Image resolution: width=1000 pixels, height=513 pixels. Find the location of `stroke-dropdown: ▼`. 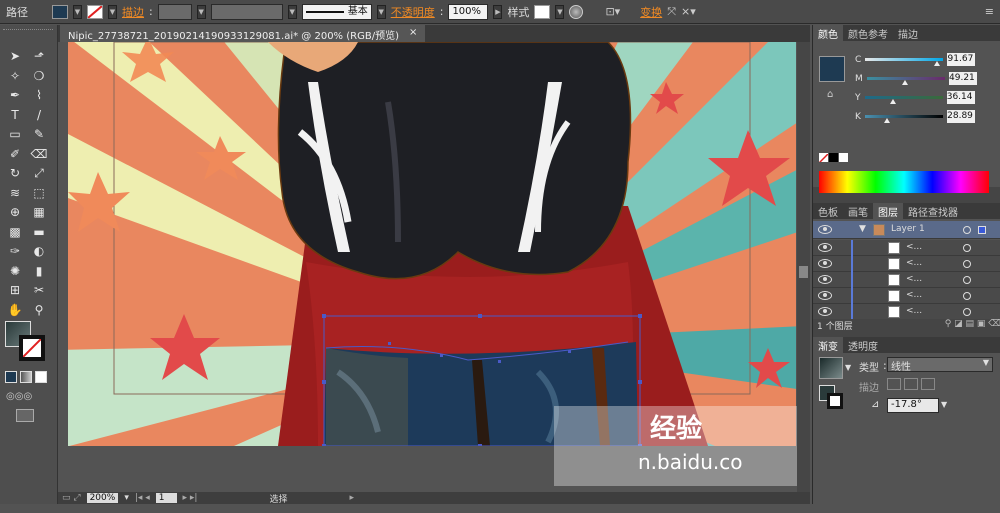

stroke-dropdown: ▼ is located at coordinates (112, 11).